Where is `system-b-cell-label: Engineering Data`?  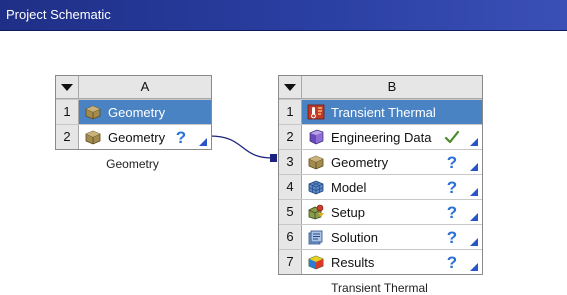 system-b-cell-label: Engineering Data is located at coordinates (381, 137).